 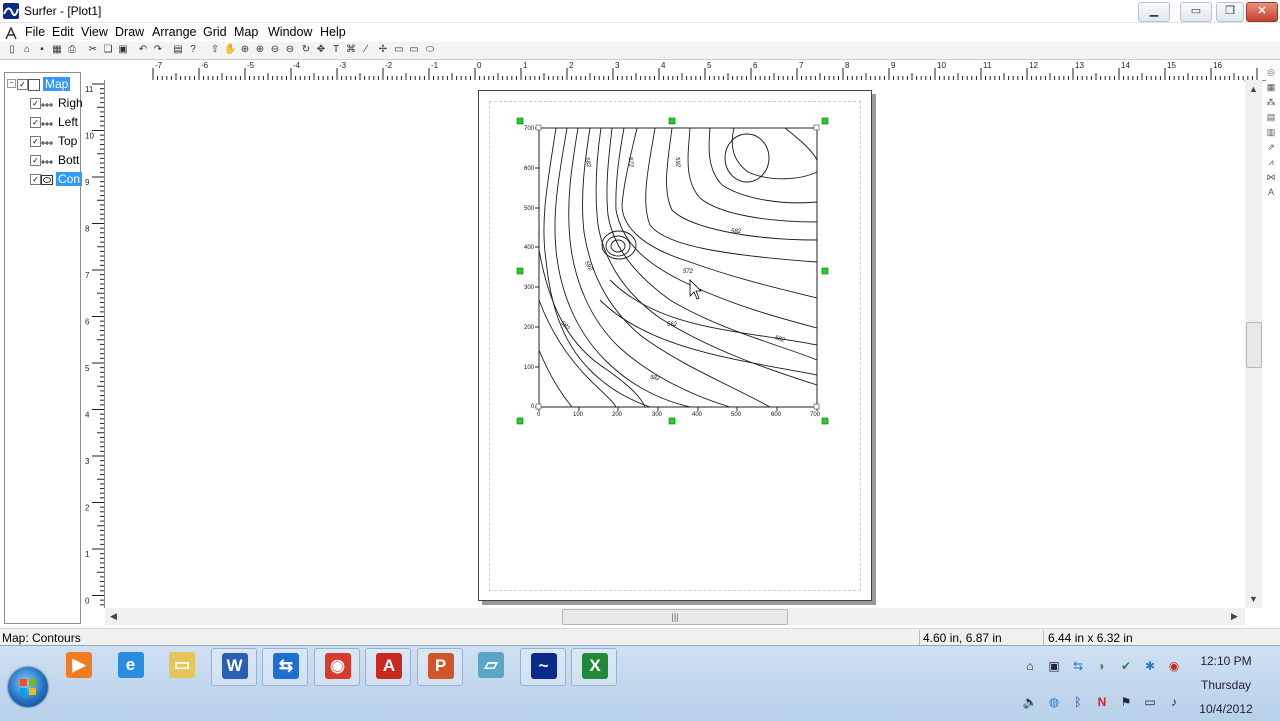 I want to click on vector-map-tool-icon: ⇗, so click(x=1271, y=147).